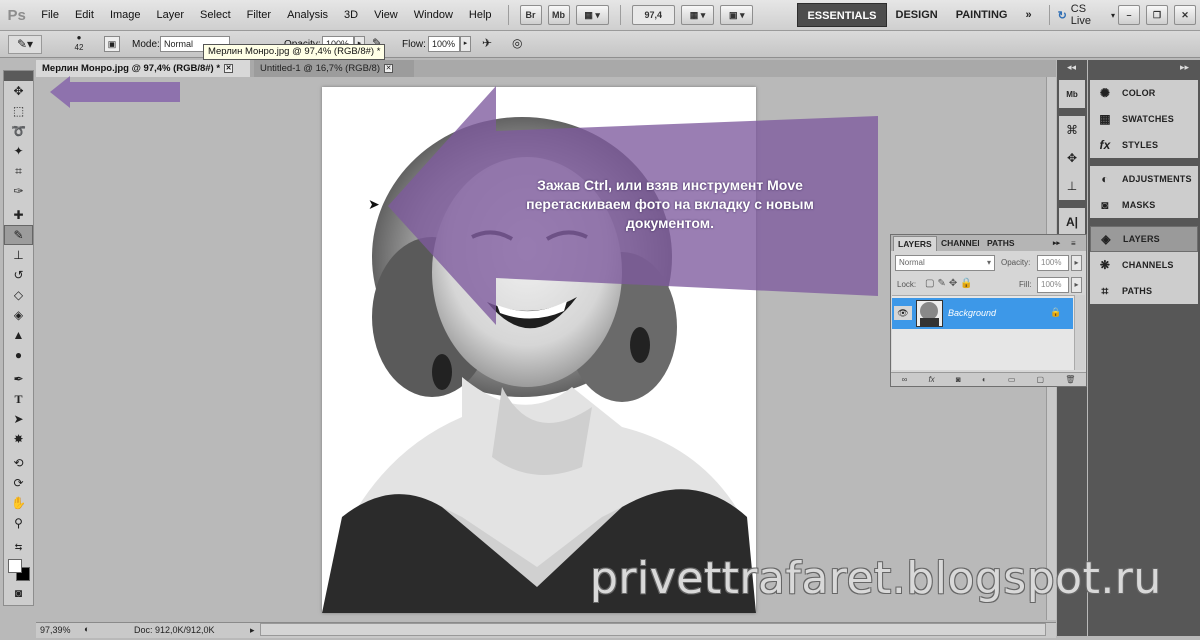 Image resolution: width=1200 pixels, height=640 pixels. What do you see at coordinates (1072, 130) in the screenshot?
I see `history-panel-icon: ⌘` at bounding box center [1072, 130].